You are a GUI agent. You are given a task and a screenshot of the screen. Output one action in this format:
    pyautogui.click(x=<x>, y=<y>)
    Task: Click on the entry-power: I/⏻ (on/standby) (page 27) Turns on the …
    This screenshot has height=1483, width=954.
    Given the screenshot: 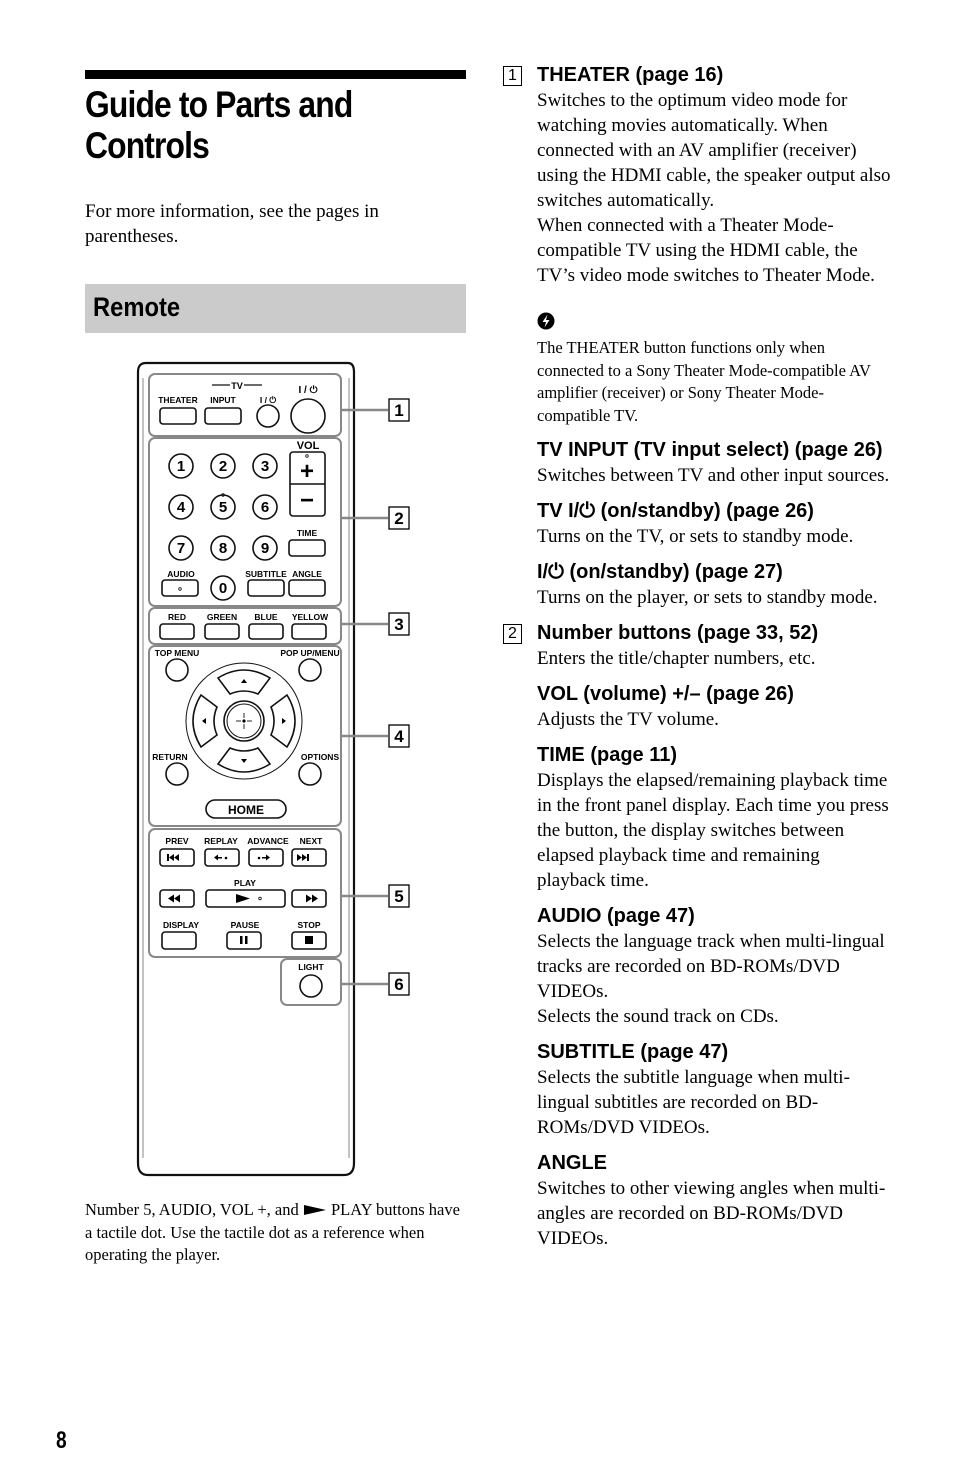 What is the action you would take?
    pyautogui.click(x=698, y=584)
    